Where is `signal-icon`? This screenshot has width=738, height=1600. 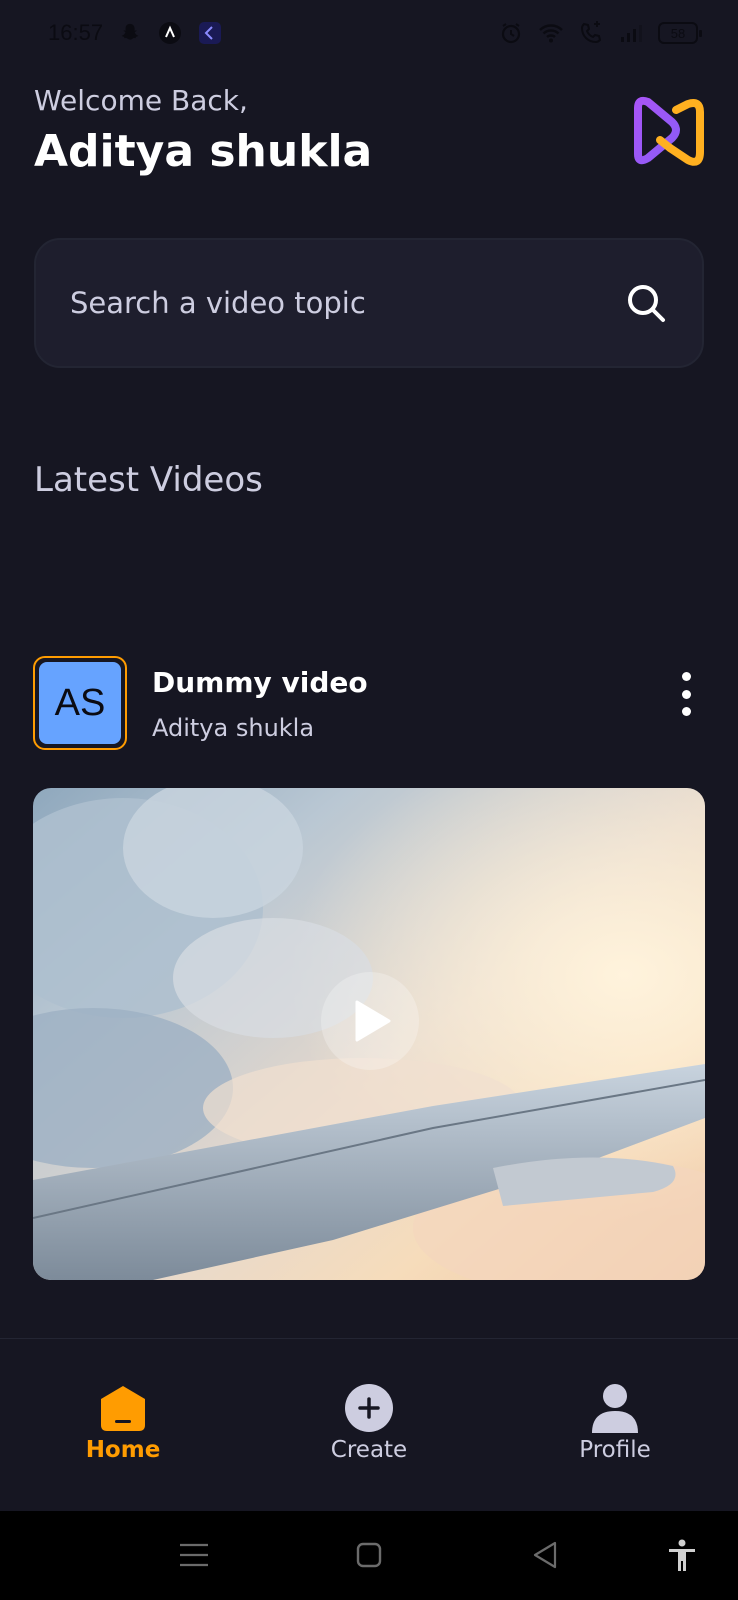 signal-icon is located at coordinates (631, 33).